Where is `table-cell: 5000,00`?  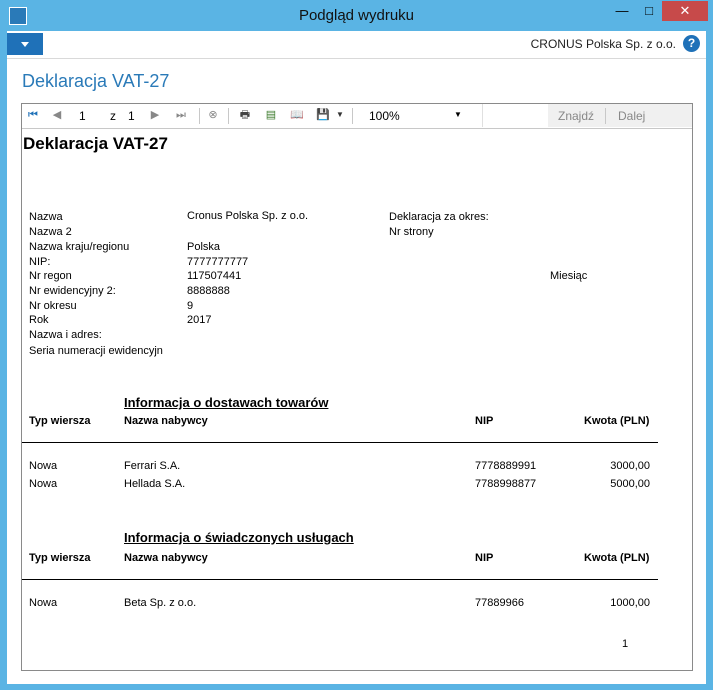
table-cell: 5000,00 is located at coordinates (630, 484).